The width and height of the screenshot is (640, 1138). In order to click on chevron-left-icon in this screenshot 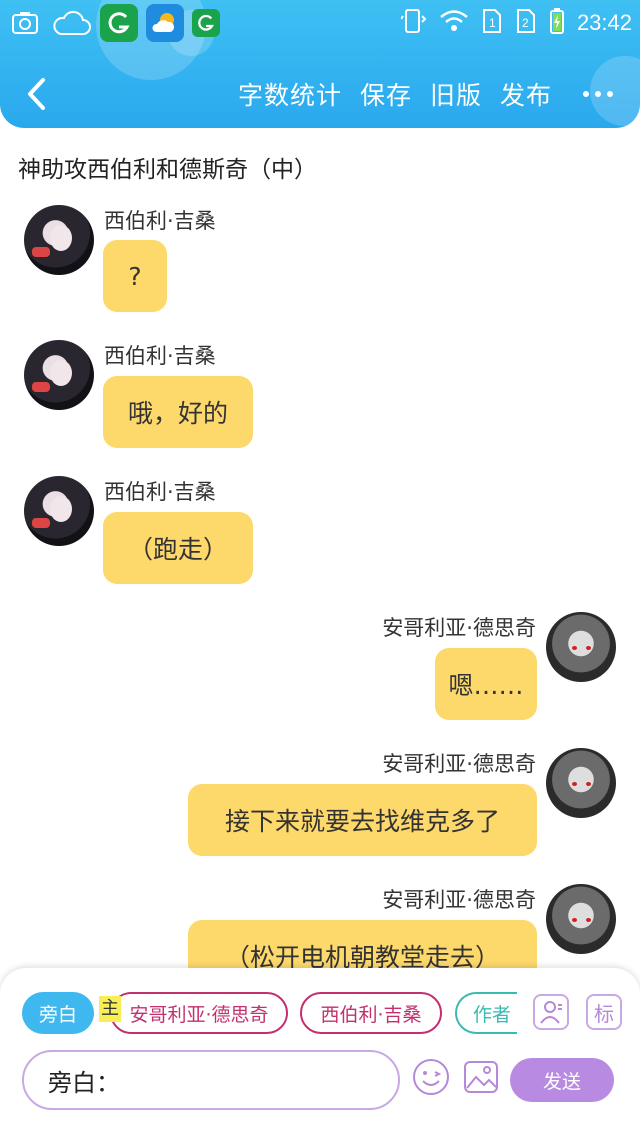, I will do `click(36, 94)`.